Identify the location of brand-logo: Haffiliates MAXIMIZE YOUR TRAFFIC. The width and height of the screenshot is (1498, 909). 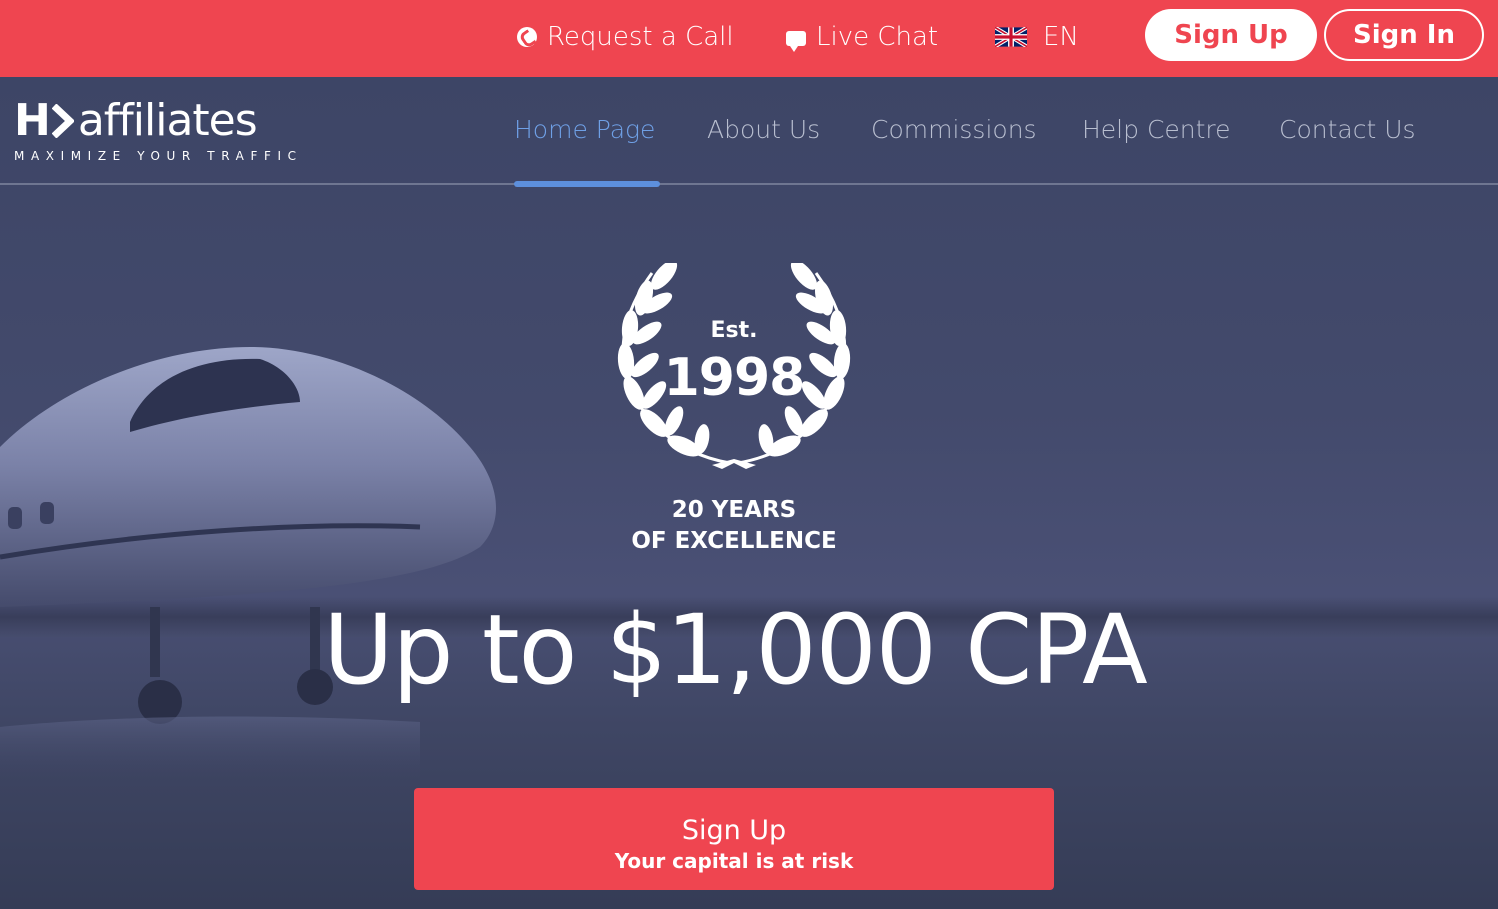
(156, 132).